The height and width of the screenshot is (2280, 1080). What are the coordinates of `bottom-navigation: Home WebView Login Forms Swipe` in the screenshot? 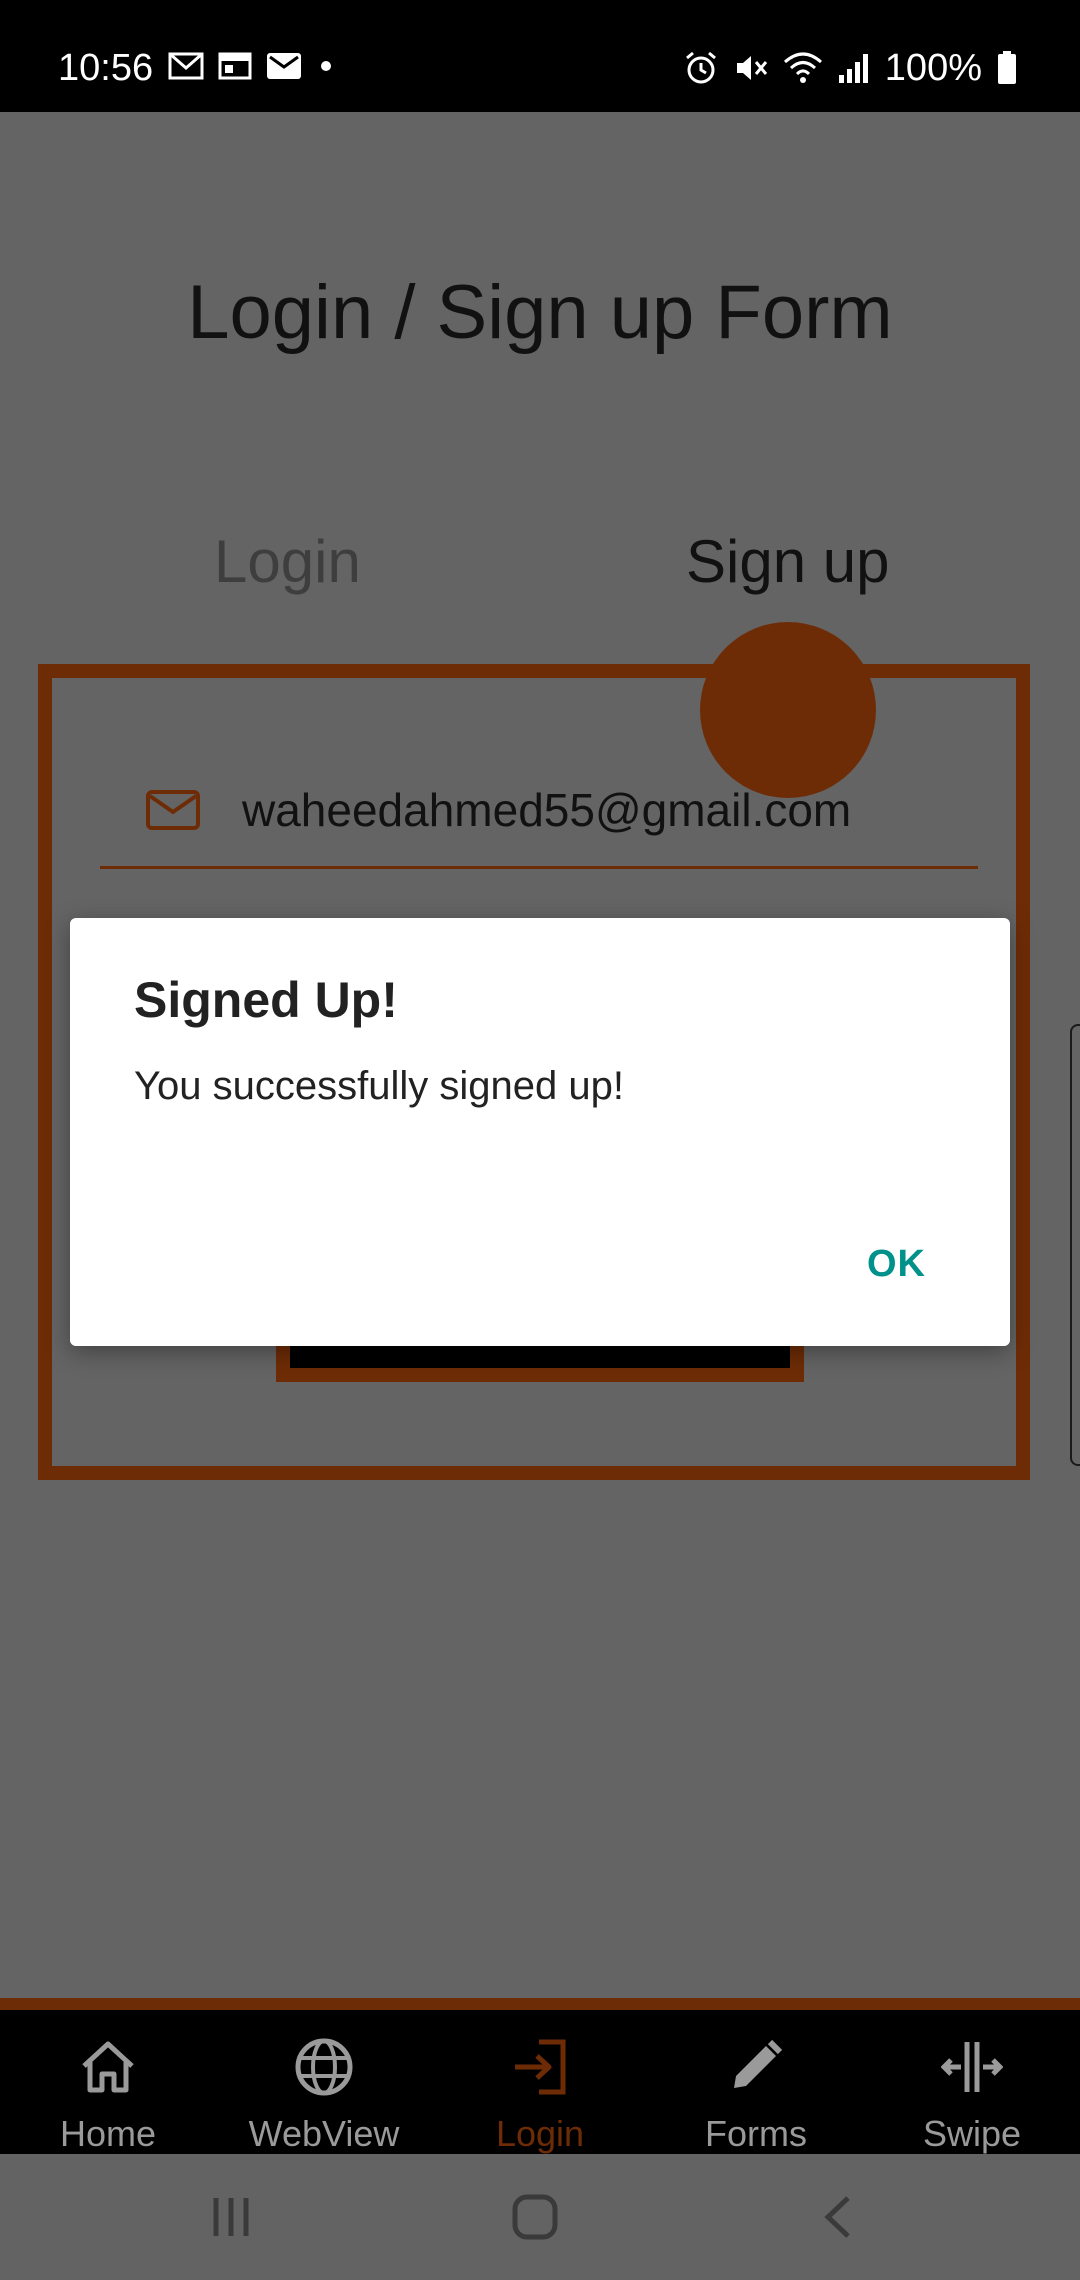 It's located at (540, 2076).